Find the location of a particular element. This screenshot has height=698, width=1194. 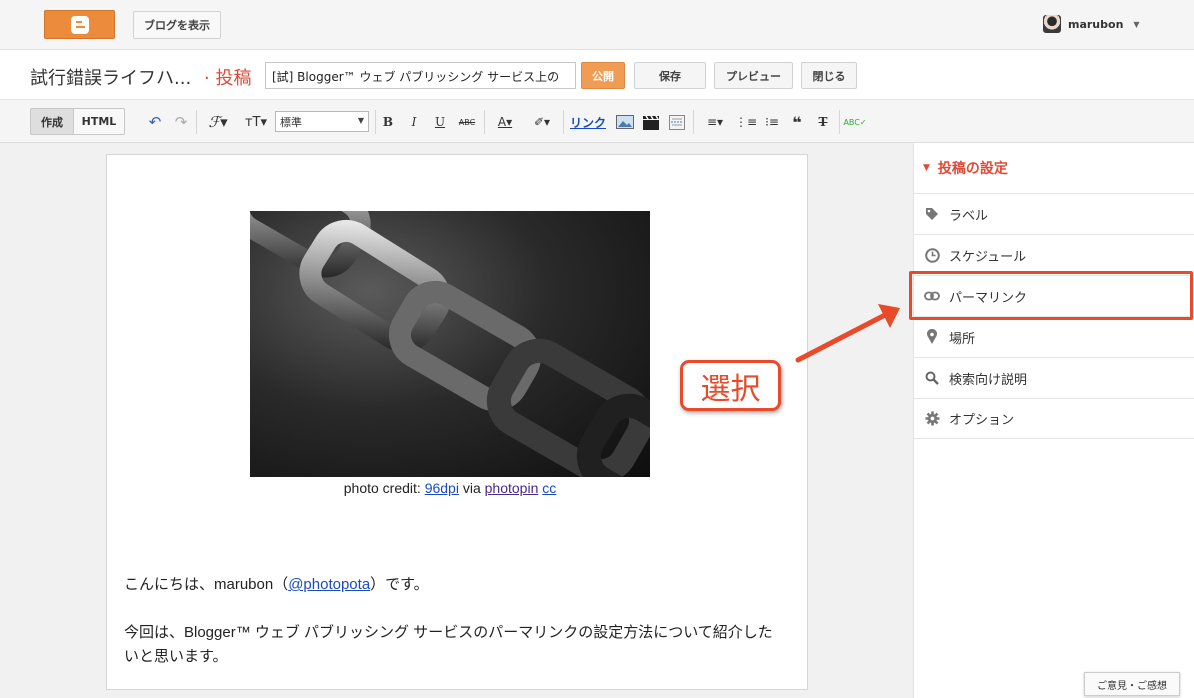

sidebar-item-options: オプション is located at coordinates (1054, 418).